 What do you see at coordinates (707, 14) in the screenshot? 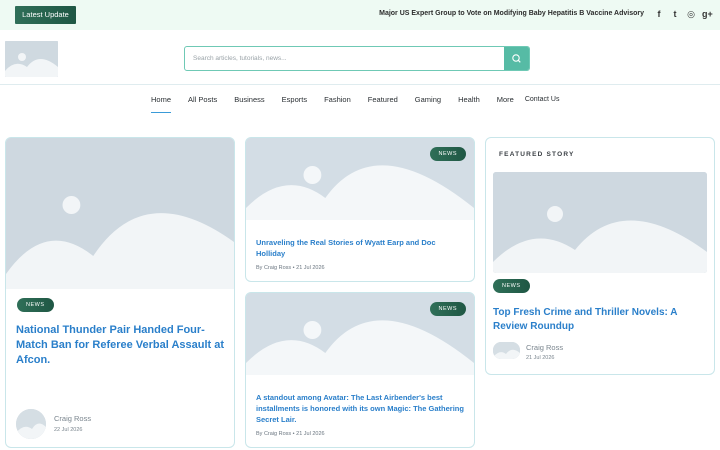
I see `google-plus-icon: g+` at bounding box center [707, 14].